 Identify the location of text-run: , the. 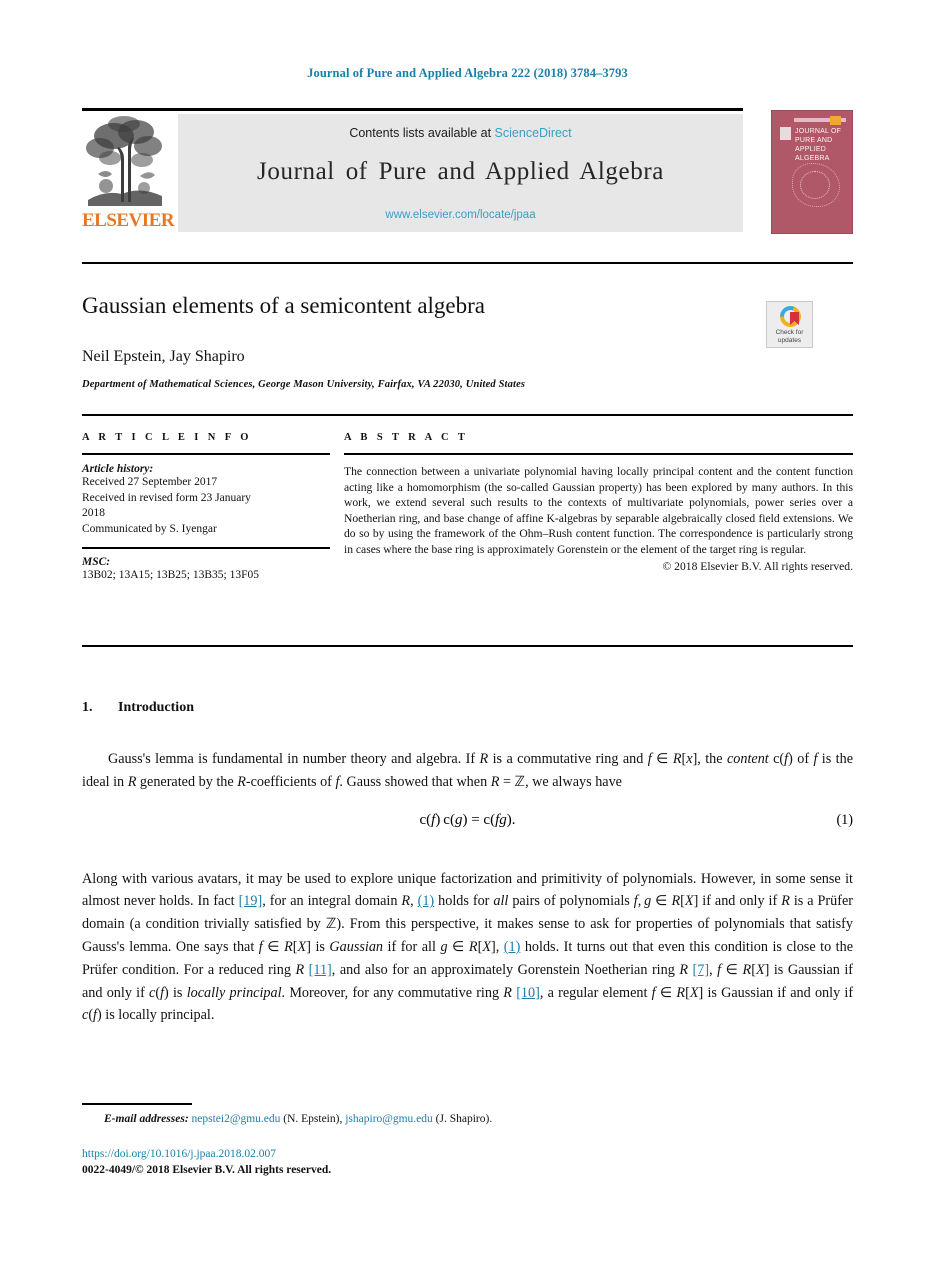
(712, 759).